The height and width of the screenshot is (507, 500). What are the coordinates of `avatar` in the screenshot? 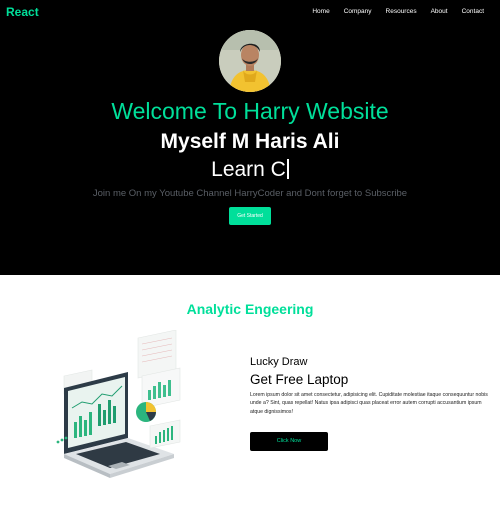 It's located at (250, 61).